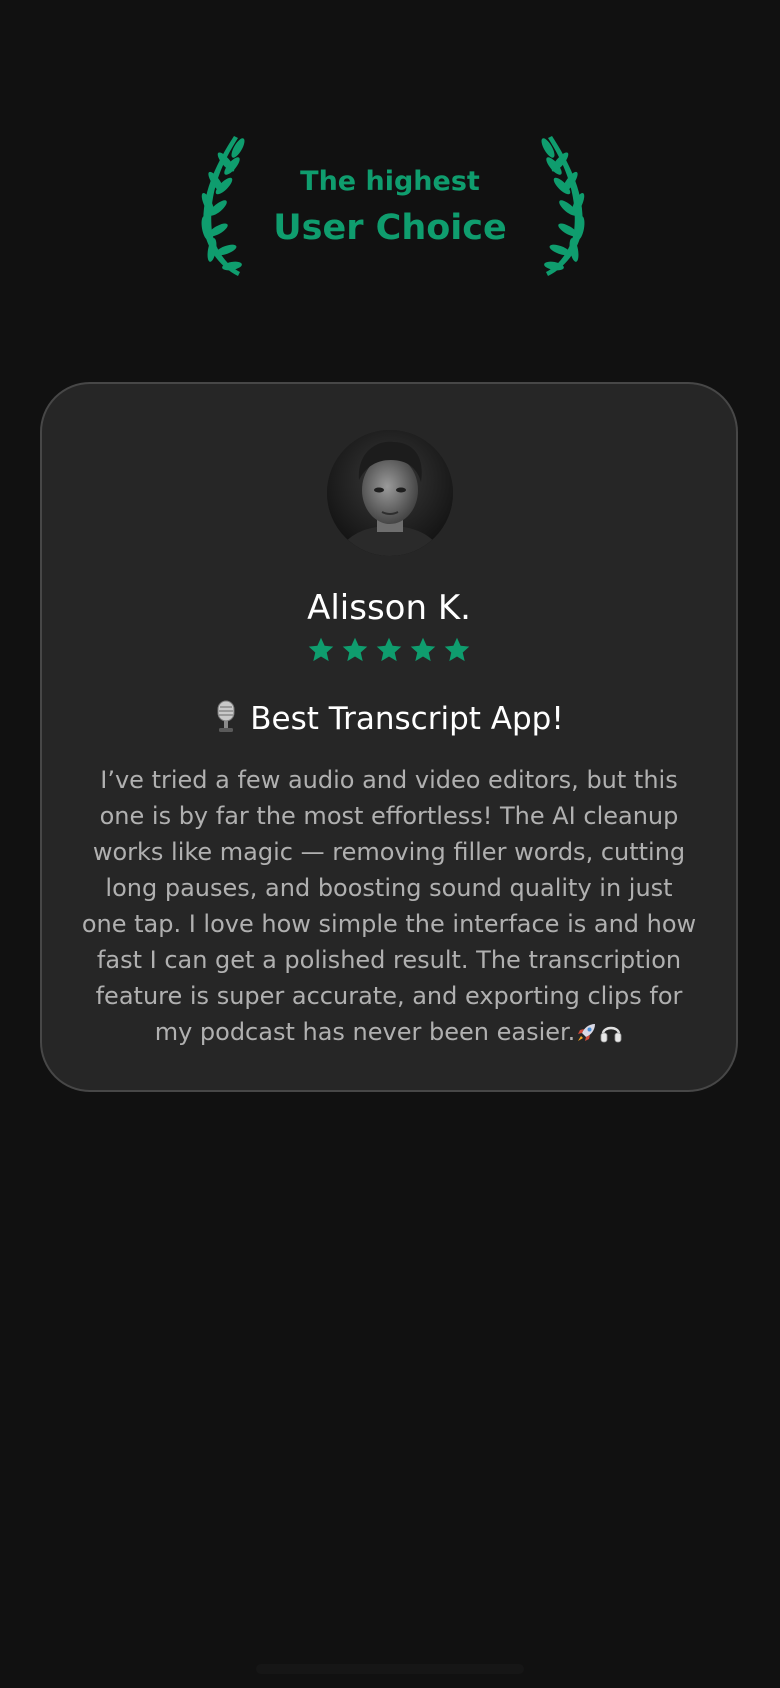 This screenshot has width=780, height=1688. I want to click on reviewer-name: Alisson K., so click(389, 608).